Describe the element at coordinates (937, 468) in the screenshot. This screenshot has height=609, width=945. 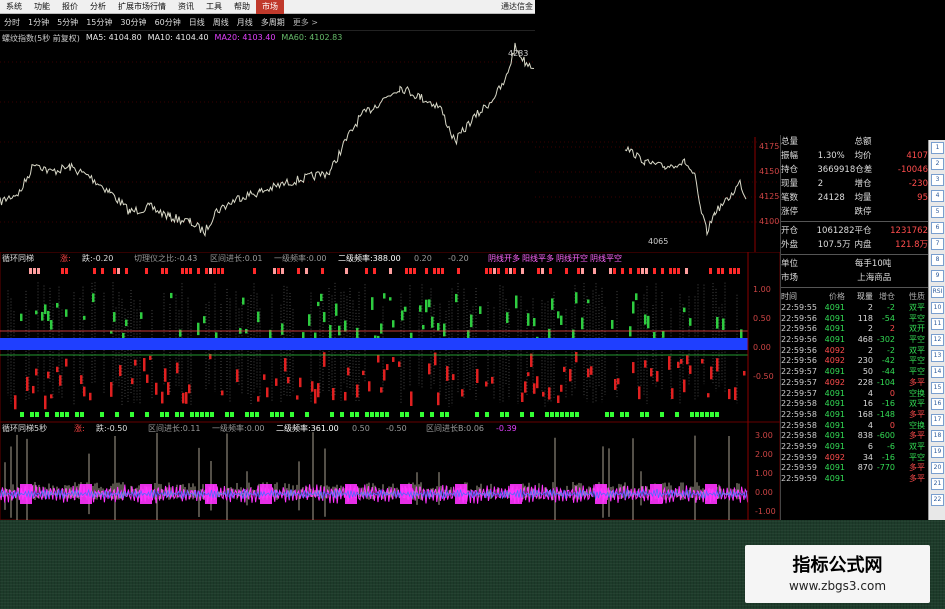
I see `side-tool-icon-20: 20` at that location.